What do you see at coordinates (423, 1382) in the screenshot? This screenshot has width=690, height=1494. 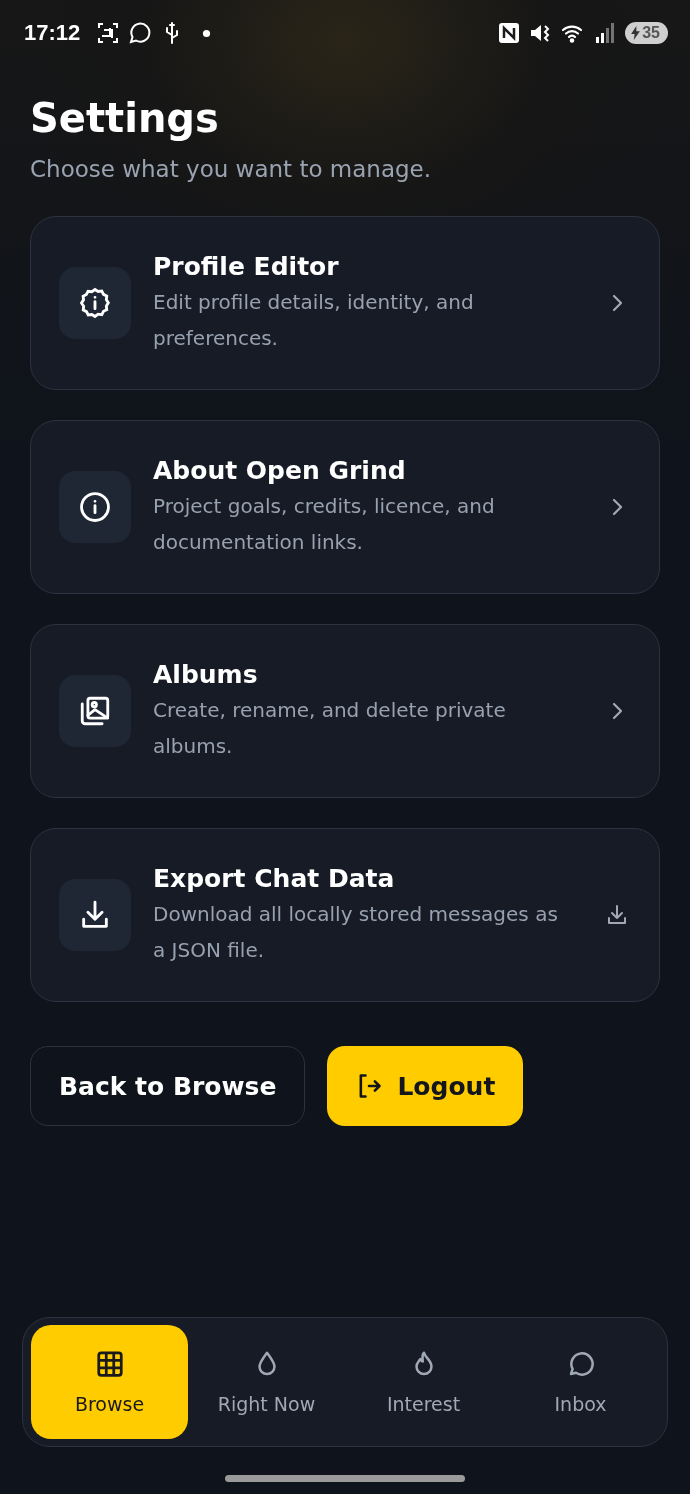 I see `nav-tab: Interest` at bounding box center [423, 1382].